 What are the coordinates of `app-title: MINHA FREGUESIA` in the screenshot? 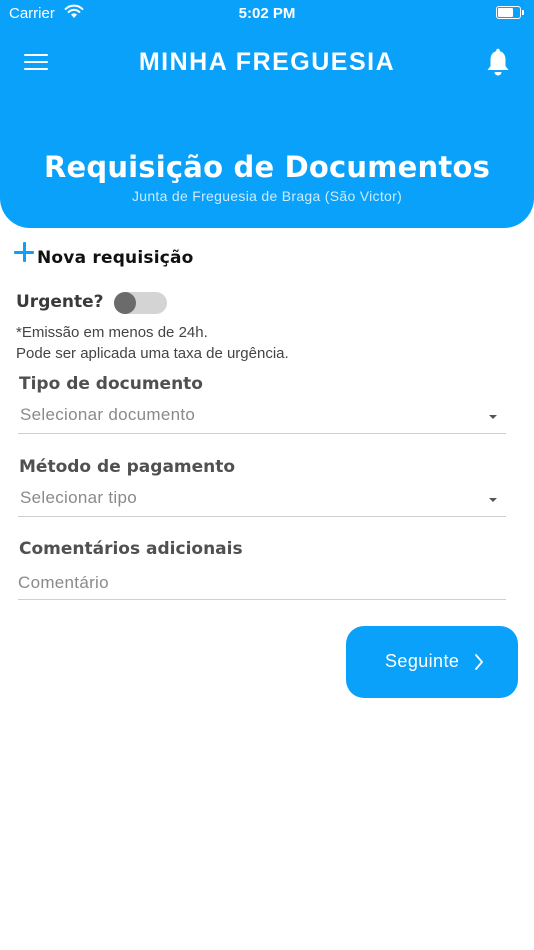 It's located at (267, 62).